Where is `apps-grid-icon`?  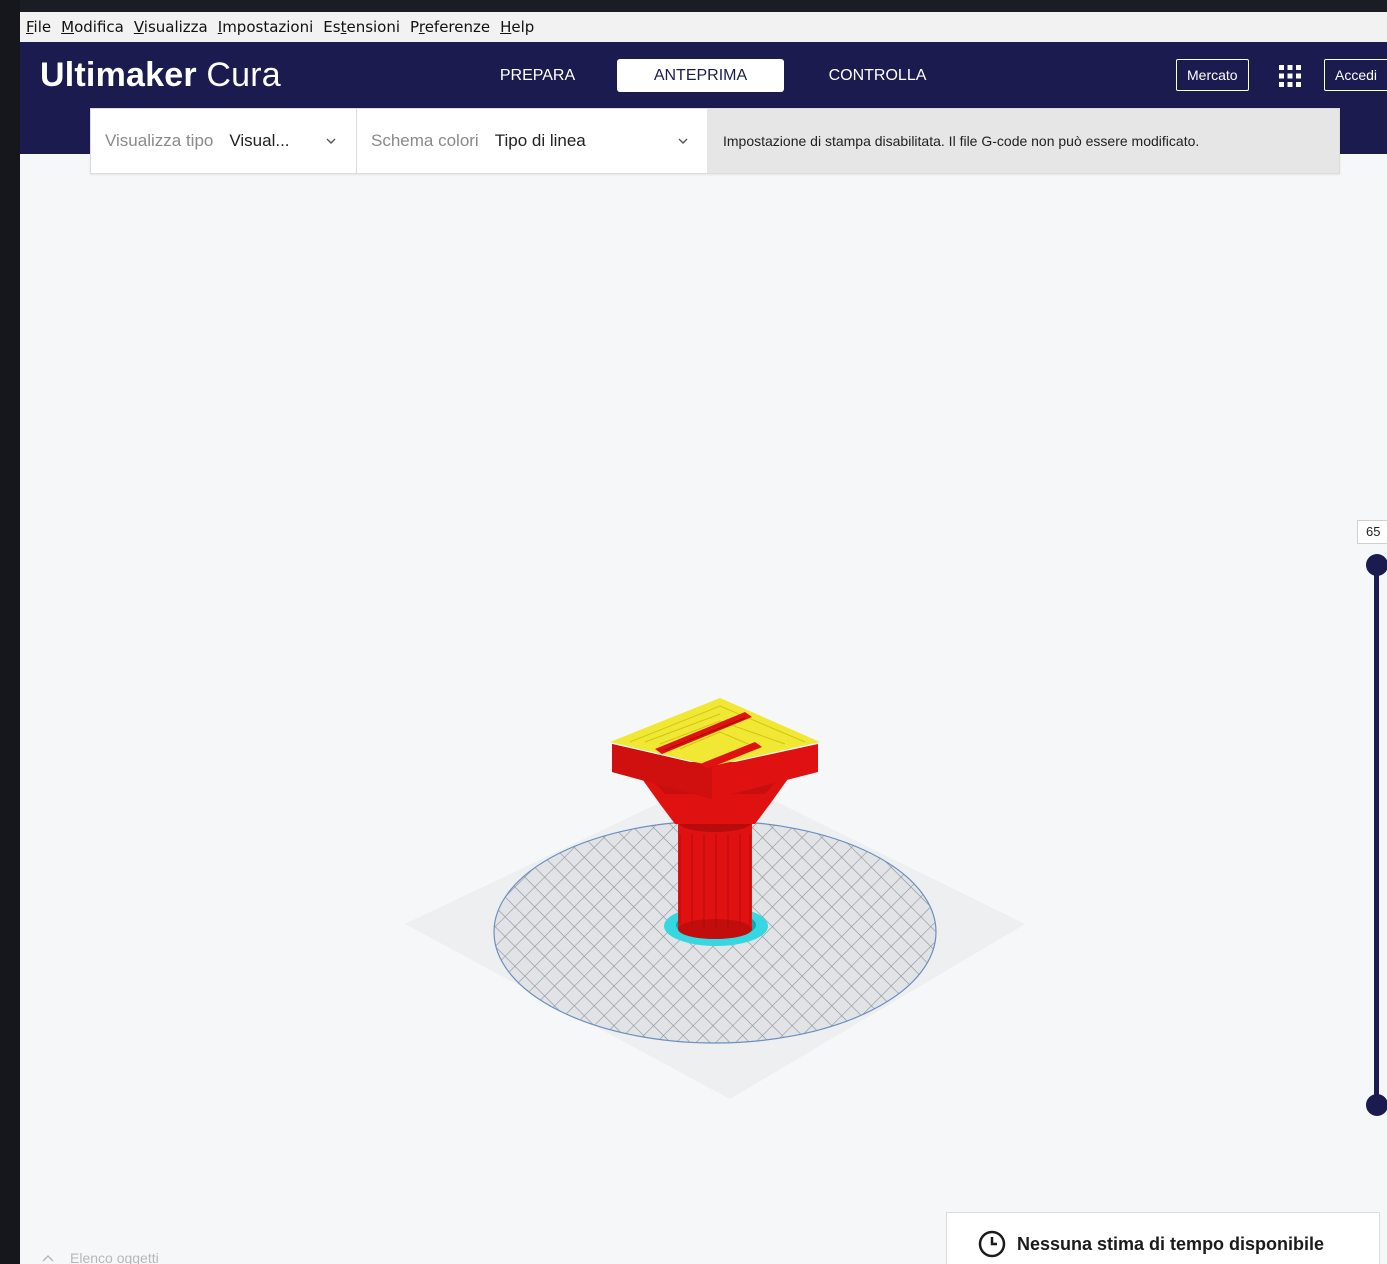
apps-grid-icon is located at coordinates (1290, 76).